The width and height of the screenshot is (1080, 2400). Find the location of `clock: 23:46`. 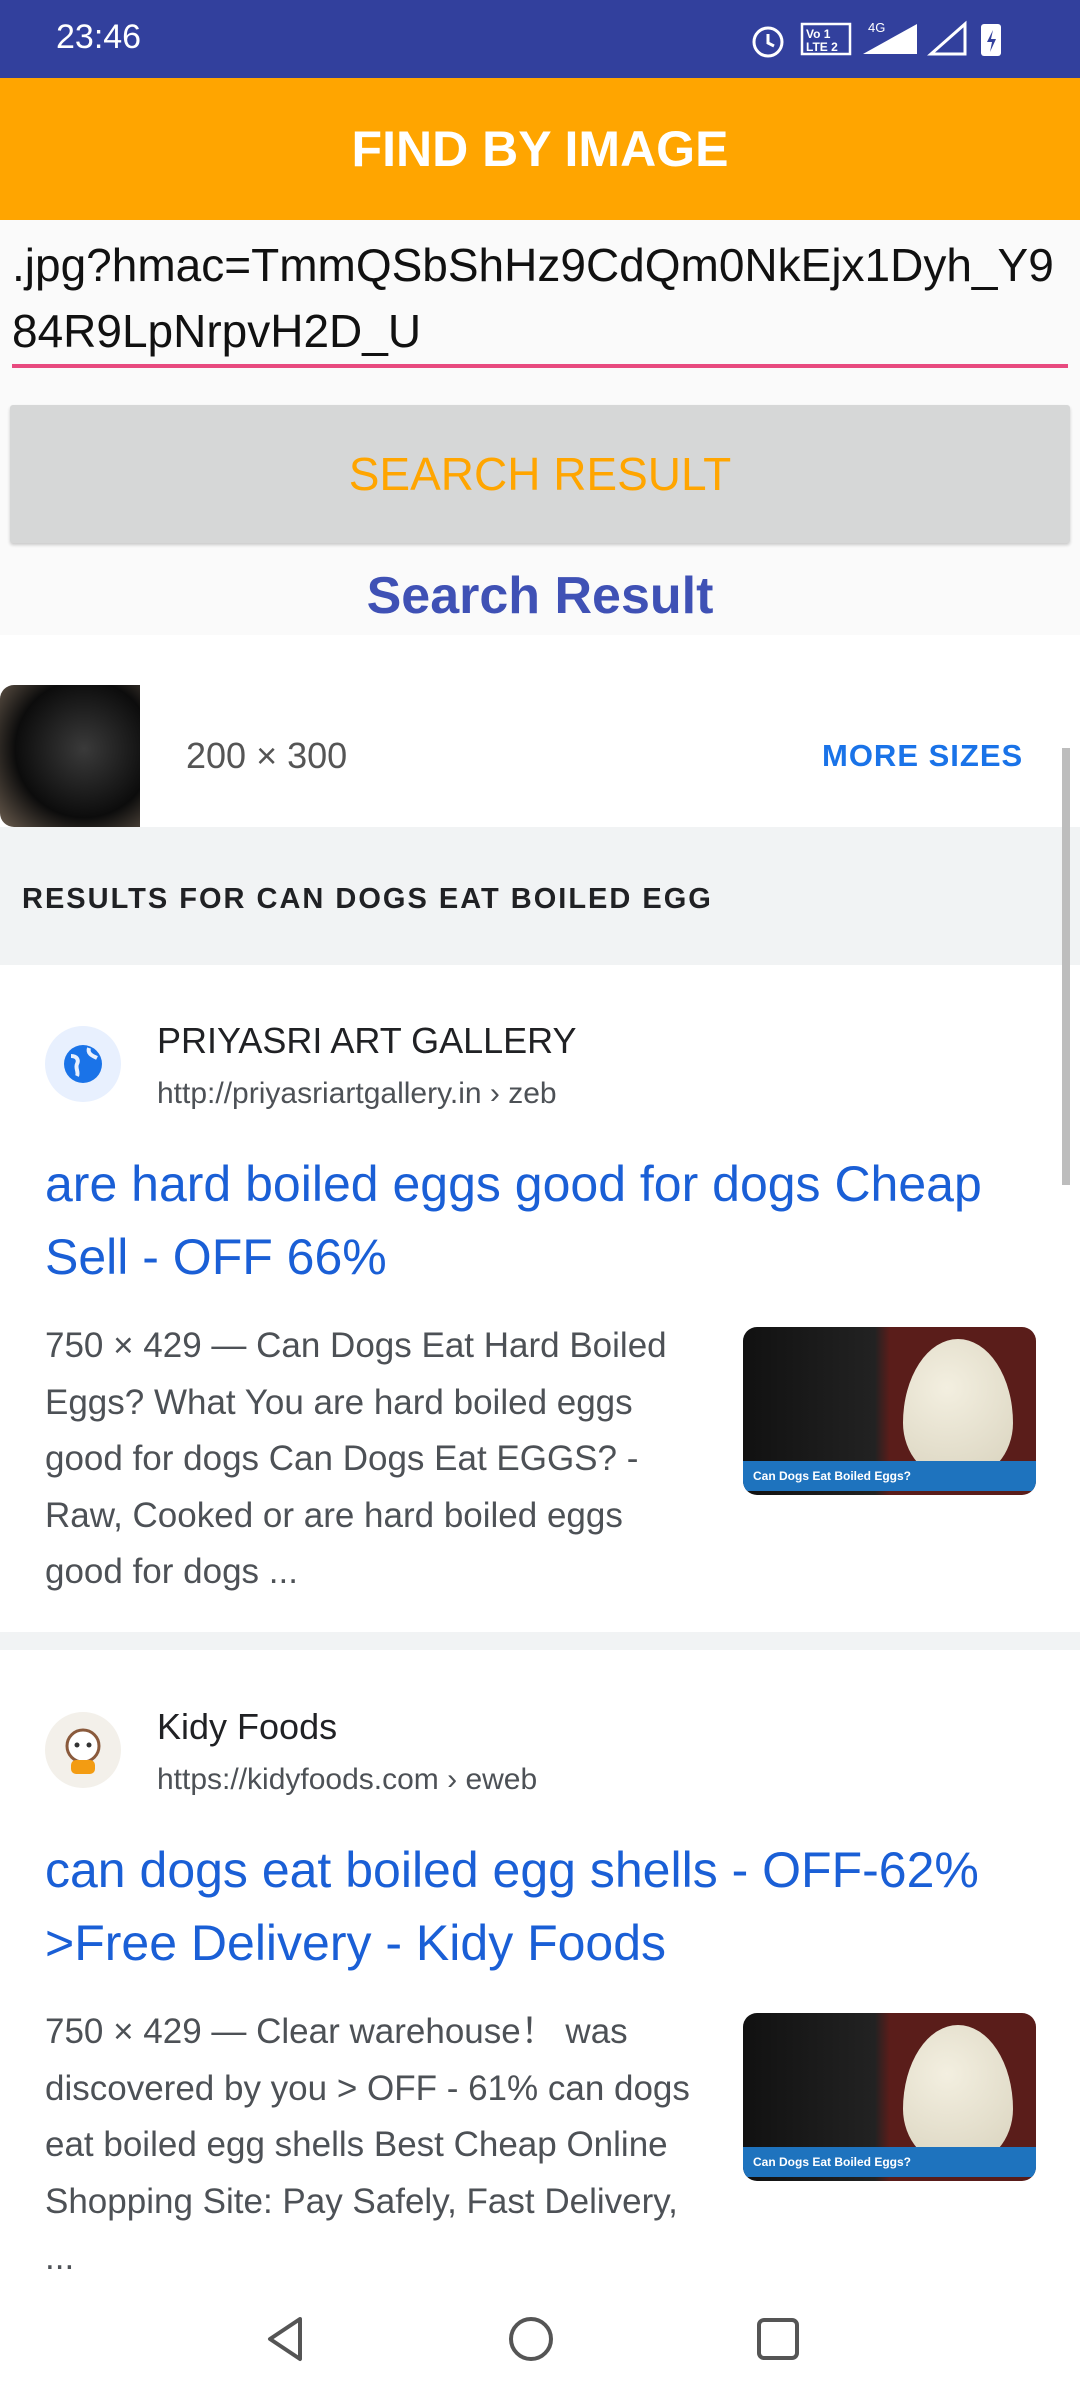

clock: 23:46 is located at coordinates (99, 37).